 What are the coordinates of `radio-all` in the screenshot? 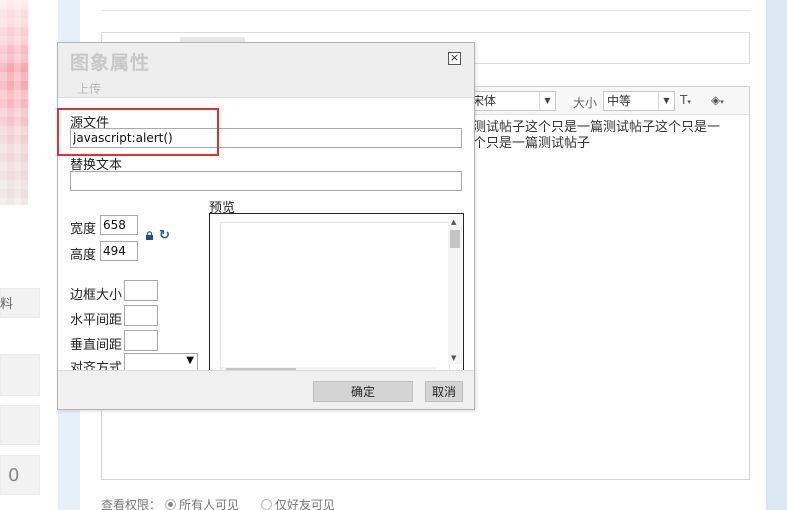 It's located at (171, 504).